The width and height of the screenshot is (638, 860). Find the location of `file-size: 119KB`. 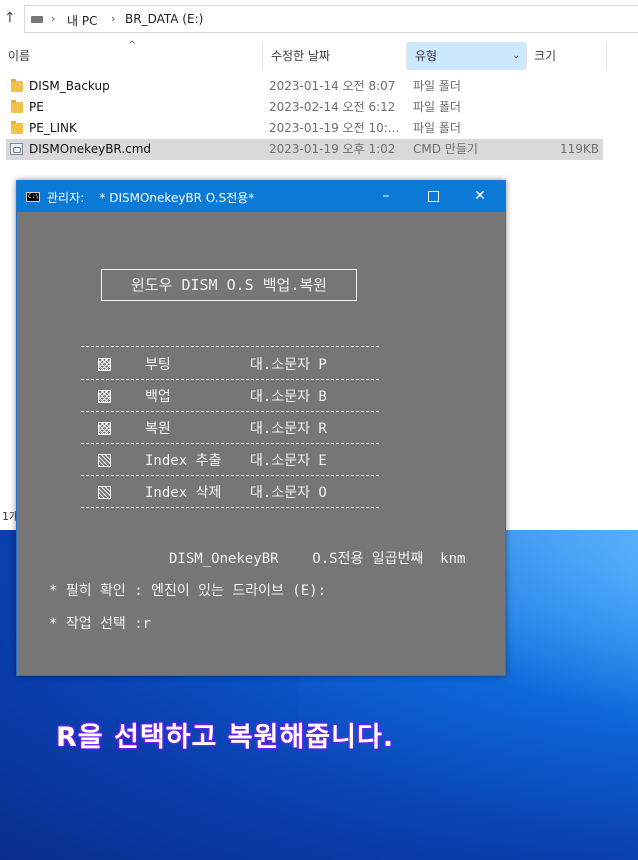

file-size: 119KB is located at coordinates (579, 149).